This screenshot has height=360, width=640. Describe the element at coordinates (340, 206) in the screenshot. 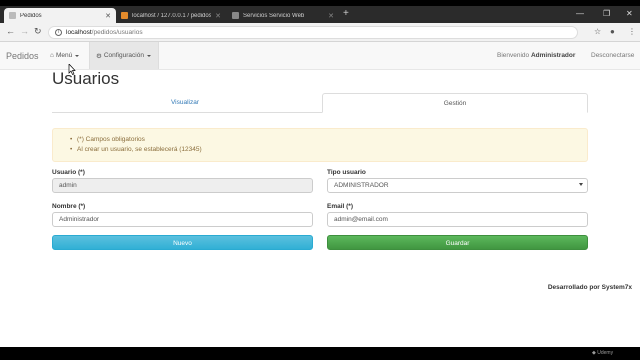

I see `email-label: Email (*)` at that location.